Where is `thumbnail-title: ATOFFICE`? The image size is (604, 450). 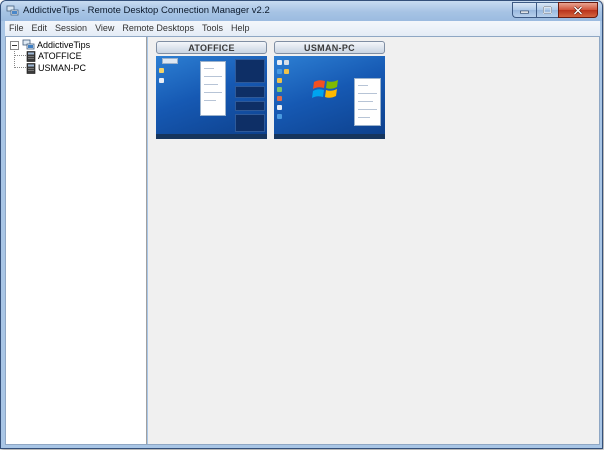 thumbnail-title: ATOFFICE is located at coordinates (211, 47).